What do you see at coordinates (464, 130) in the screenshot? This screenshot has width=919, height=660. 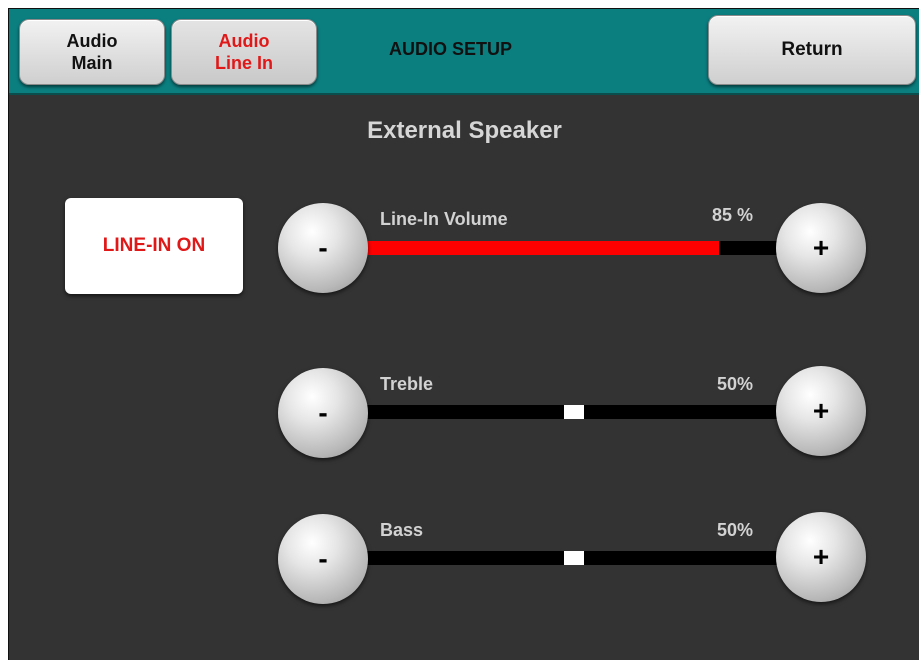 I see `section-title: External Speaker` at bounding box center [464, 130].